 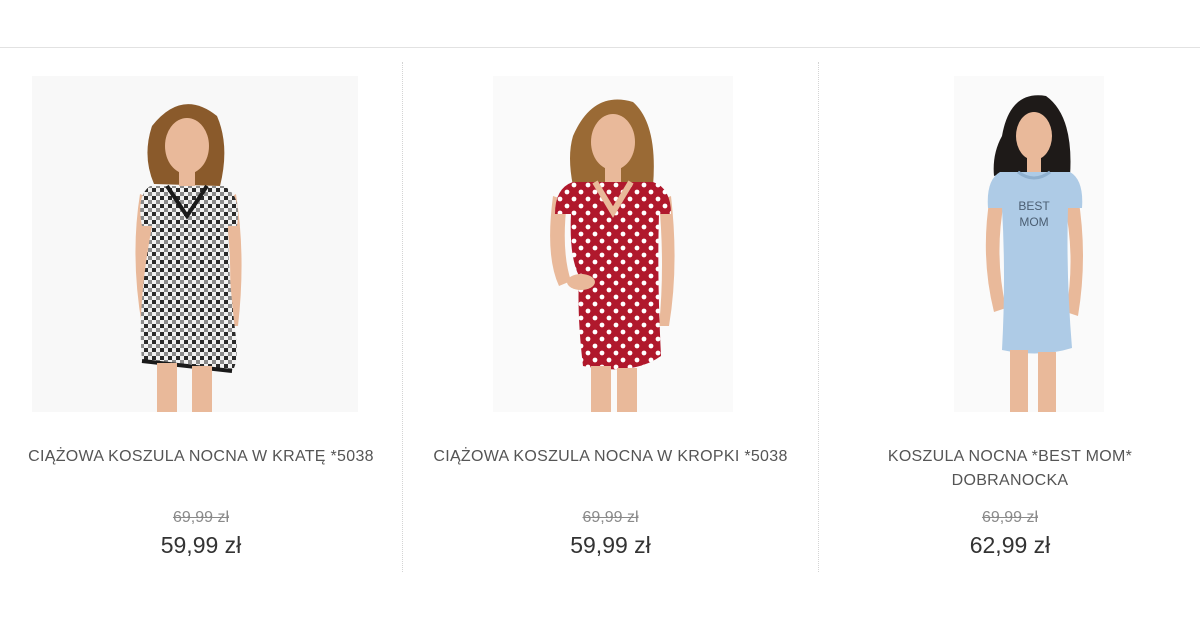 I want to click on price: 62,99 zł, so click(x=1010, y=545).